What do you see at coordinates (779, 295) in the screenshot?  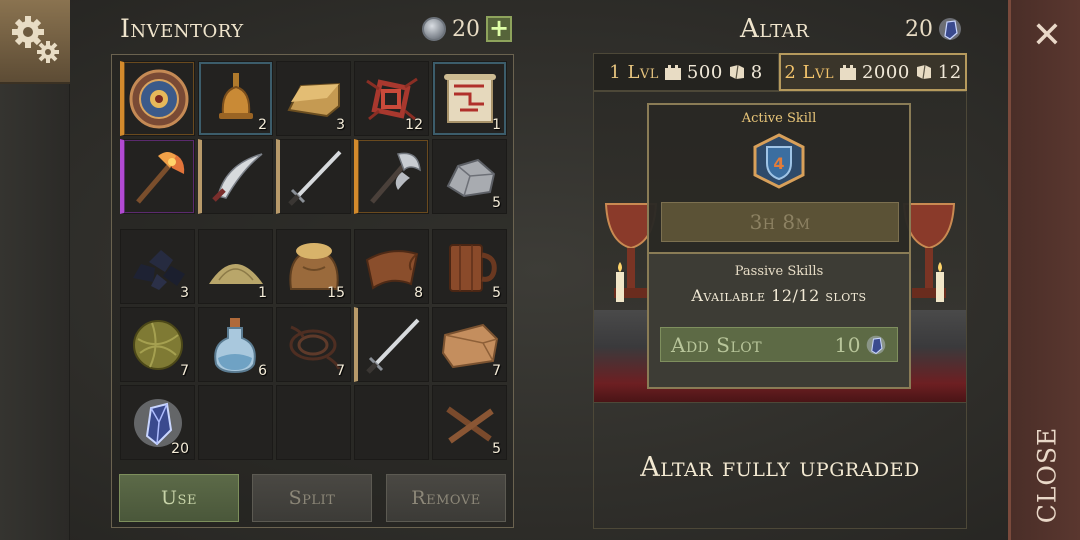 I see `available-slots-text: Available 12/12 slots` at bounding box center [779, 295].